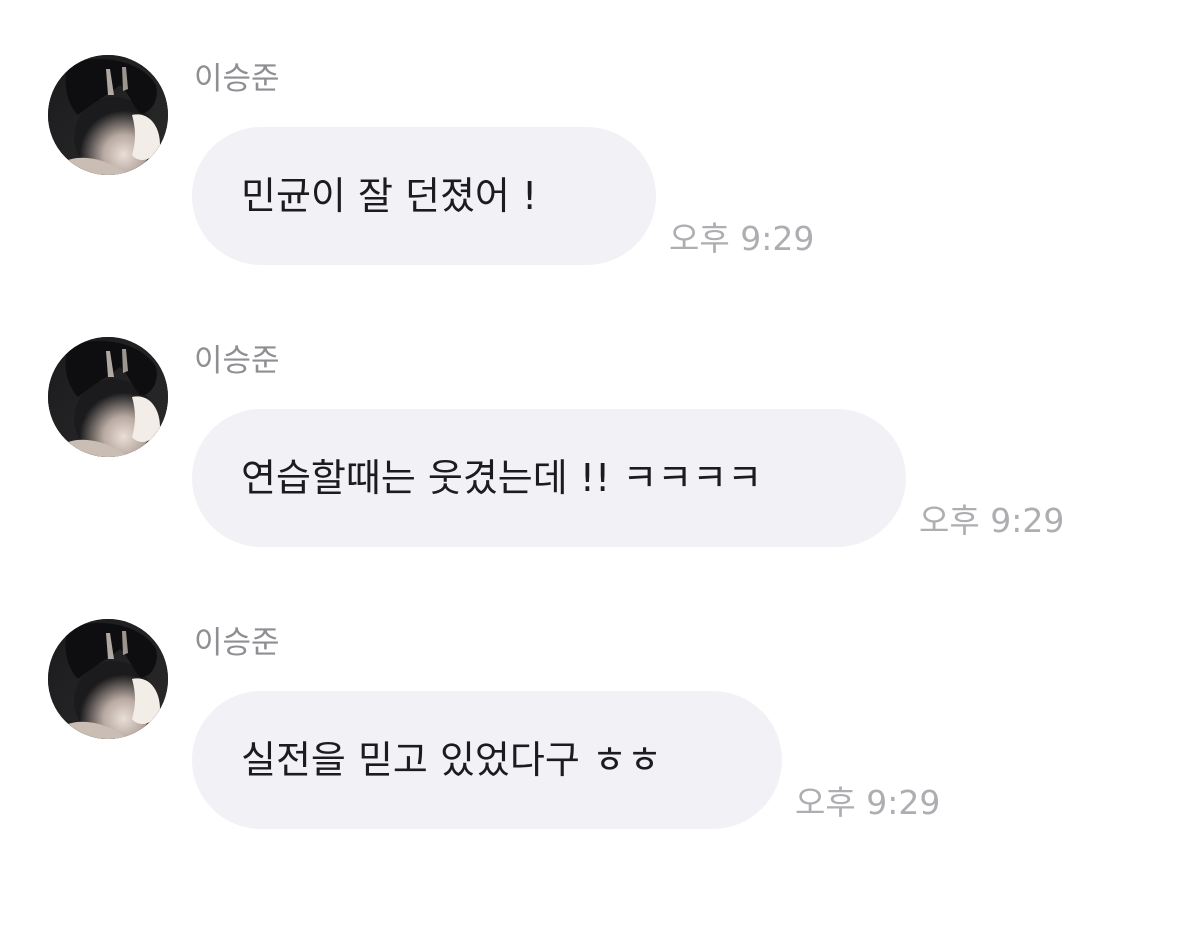 This screenshot has height=939, width=1179. Describe the element at coordinates (451, 760) in the screenshot. I see `message-text: 실전을 믿고 있었다구 ㅎㅎ` at that location.